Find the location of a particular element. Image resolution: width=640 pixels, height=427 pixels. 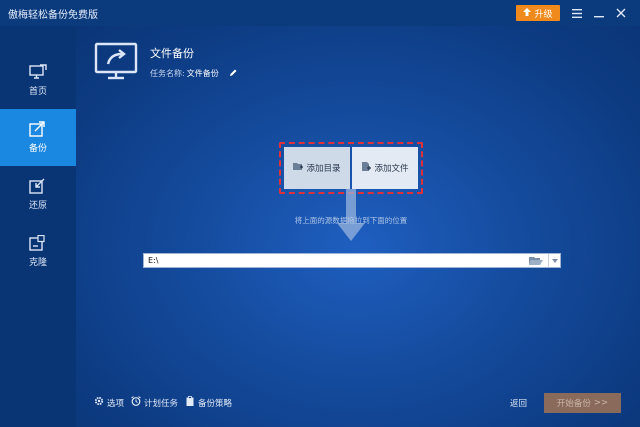

upgrade-arrow-icon is located at coordinates (527, 13).